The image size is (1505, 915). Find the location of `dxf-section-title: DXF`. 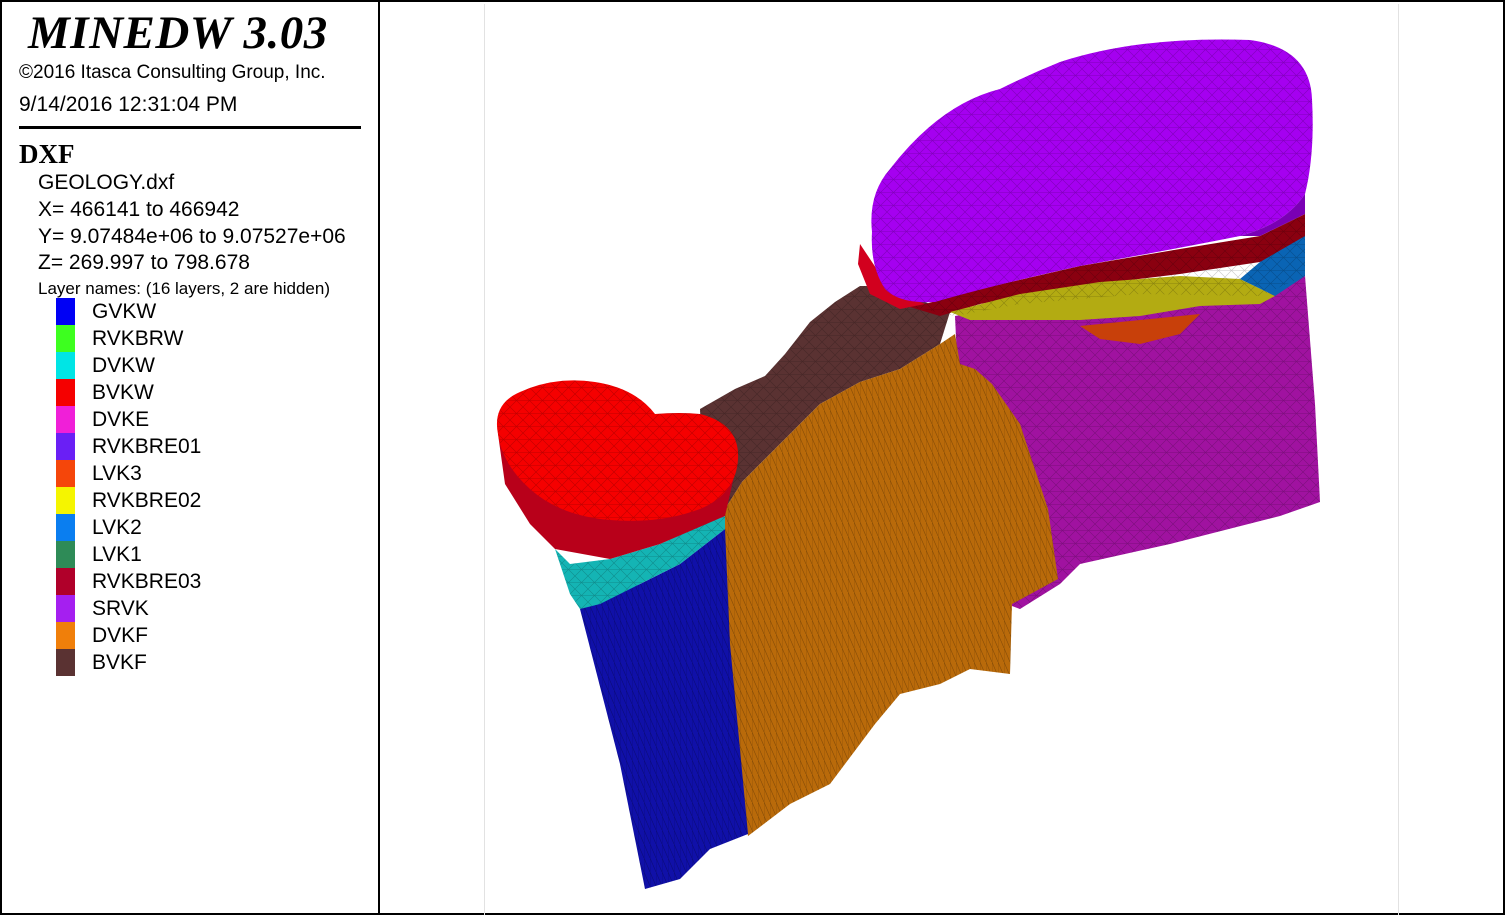

dxf-section-title: DXF is located at coordinates (47, 154).